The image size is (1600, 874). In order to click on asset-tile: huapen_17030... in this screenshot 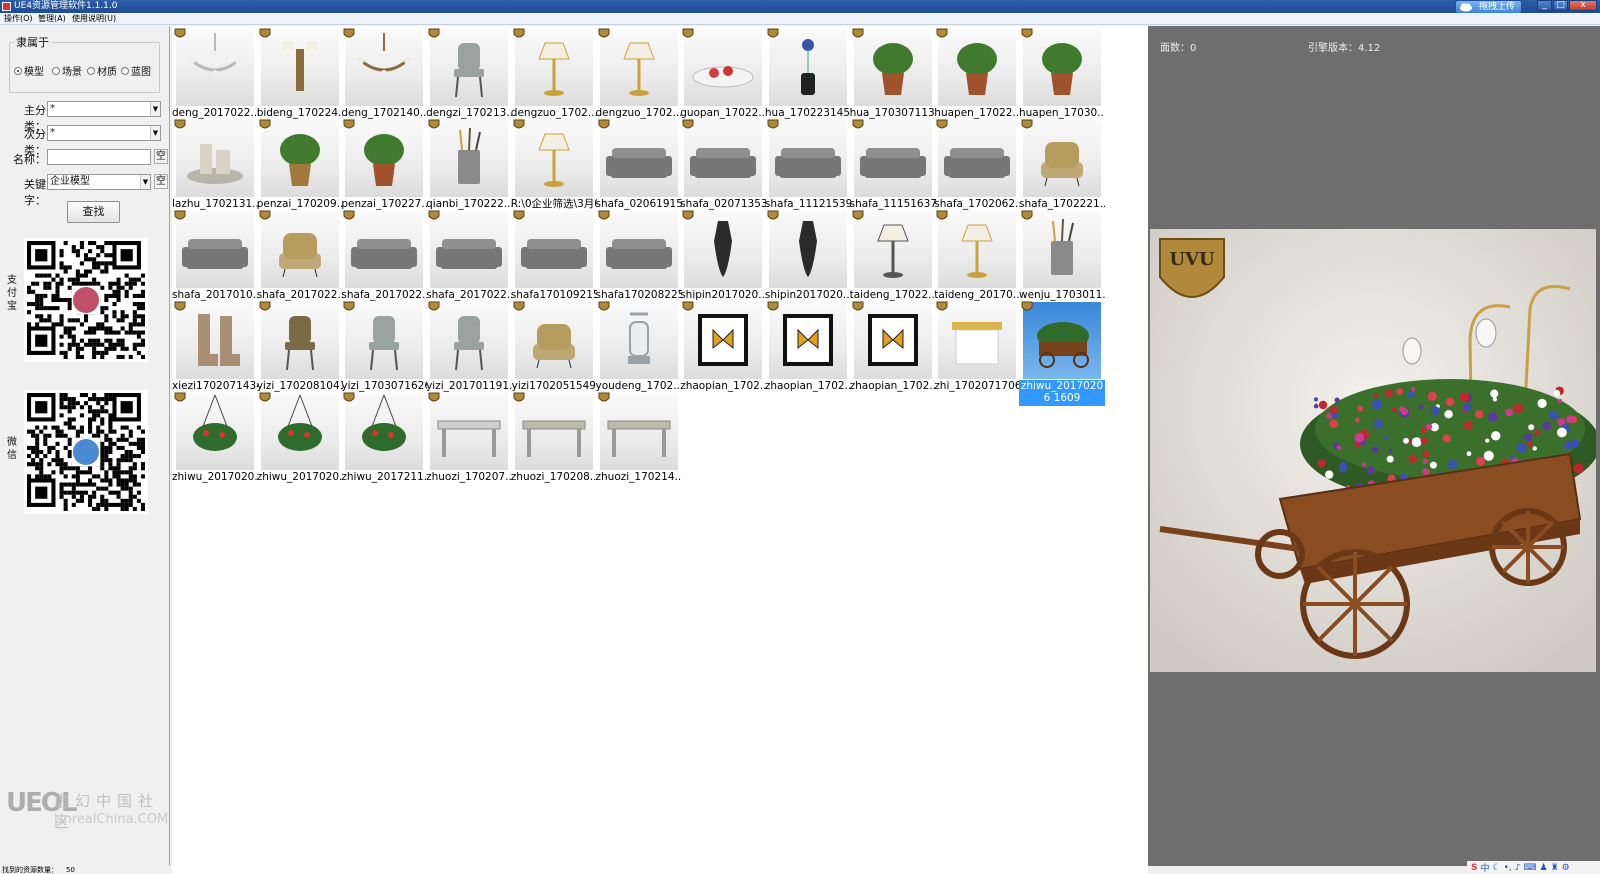, I will do `click(1062, 72)`.